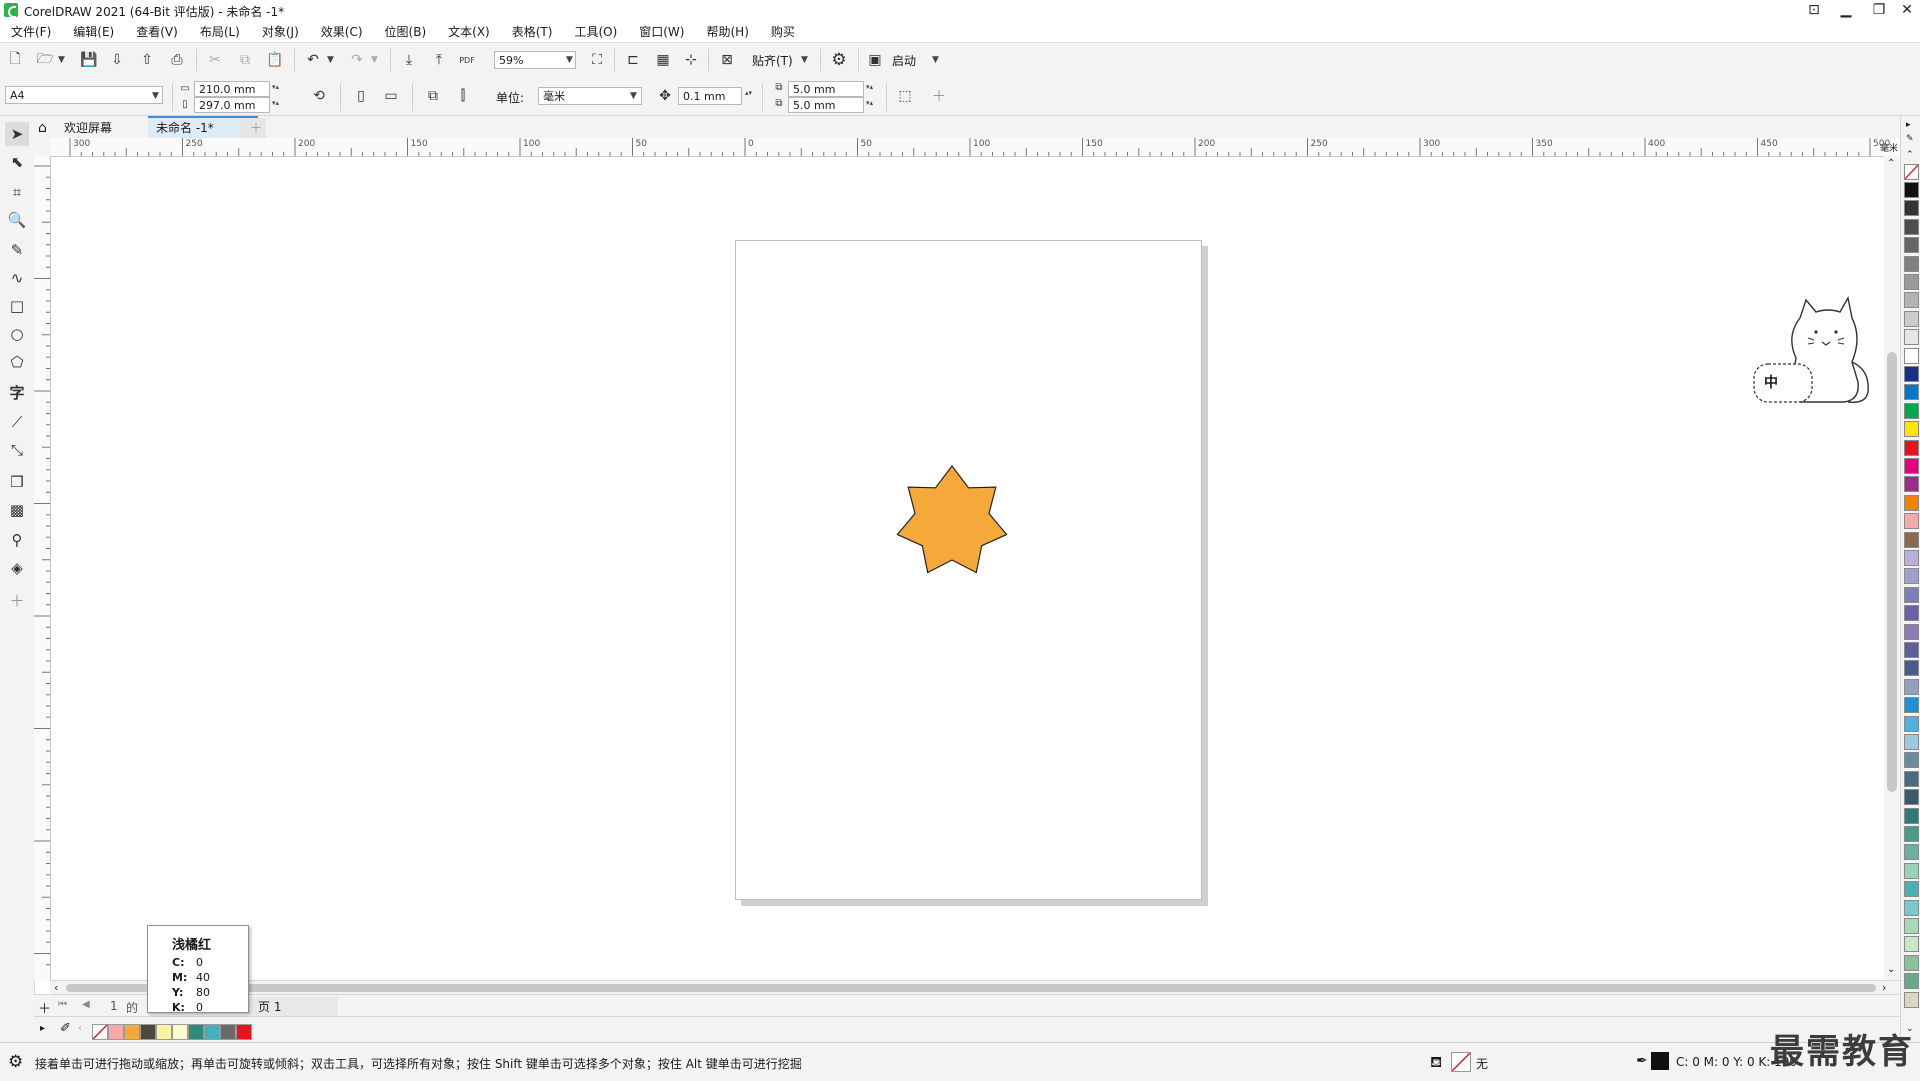 The image size is (1920, 1081). Describe the element at coordinates (406, 31) in the screenshot. I see `menu-bitmaps: 位图(B)` at that location.